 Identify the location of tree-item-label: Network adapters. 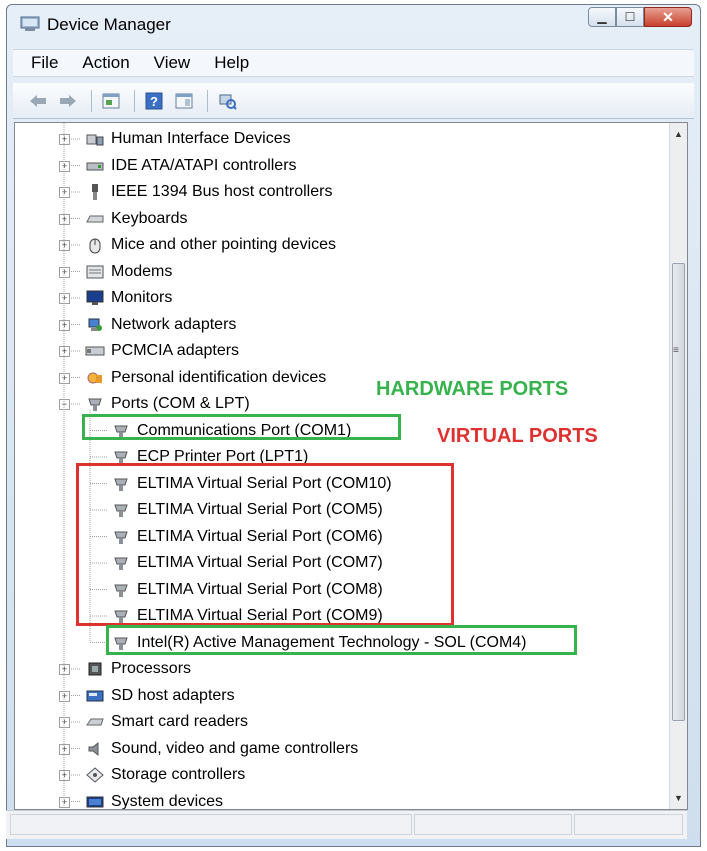
(174, 324).